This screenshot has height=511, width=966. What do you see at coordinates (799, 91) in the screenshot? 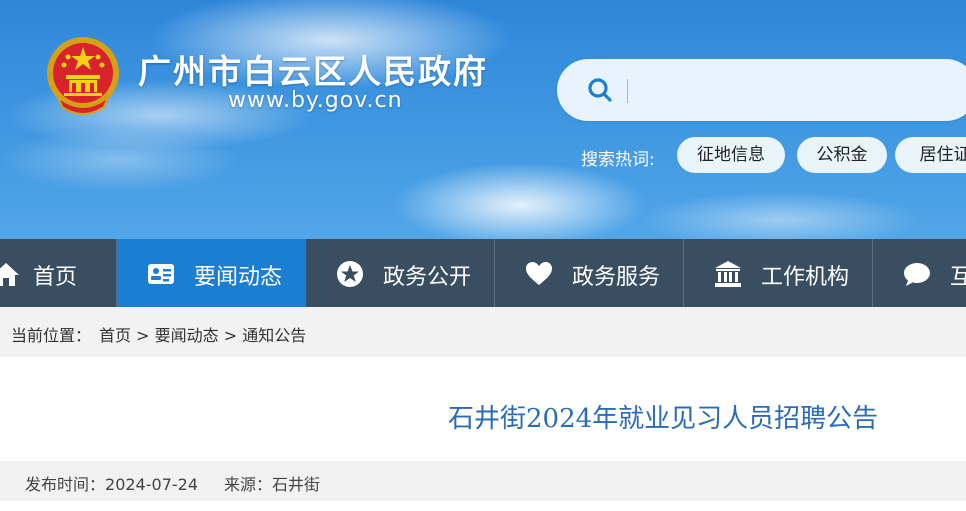
I see `search-input` at bounding box center [799, 91].